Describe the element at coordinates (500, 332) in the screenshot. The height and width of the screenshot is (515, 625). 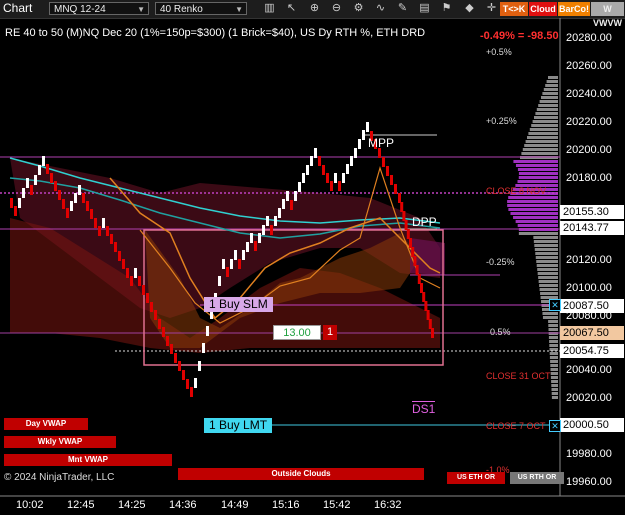
I see `pct-label: 0.5%` at that location.